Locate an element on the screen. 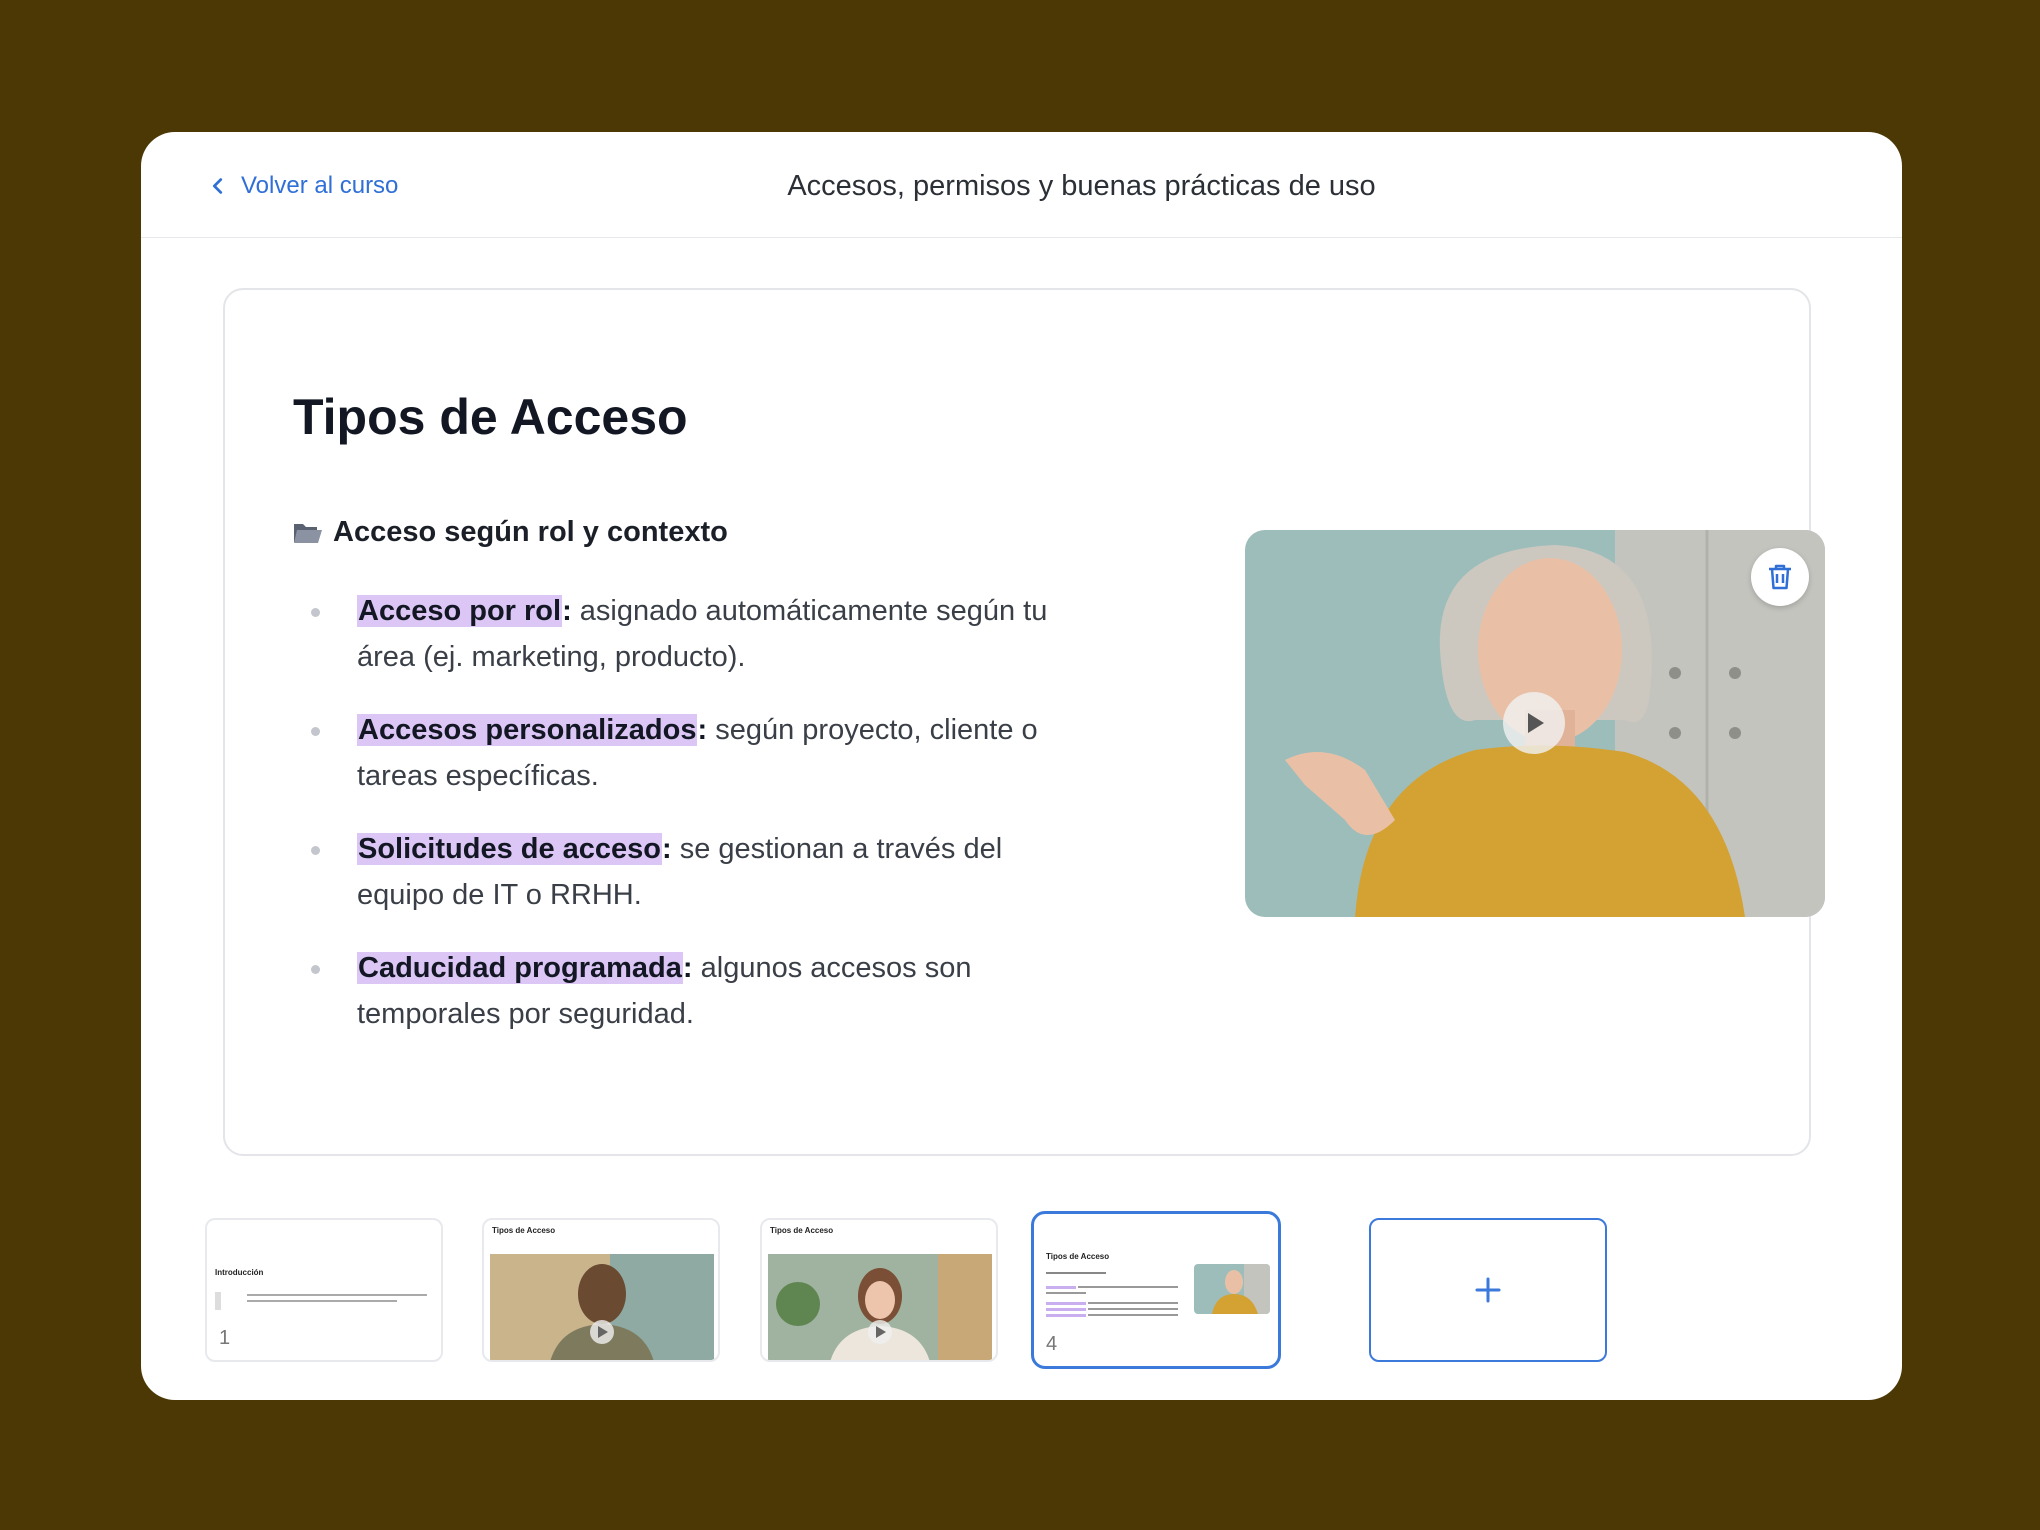 The width and height of the screenshot is (2040, 1530). section-title: Acceso según rol y contexto is located at coordinates (510, 532).